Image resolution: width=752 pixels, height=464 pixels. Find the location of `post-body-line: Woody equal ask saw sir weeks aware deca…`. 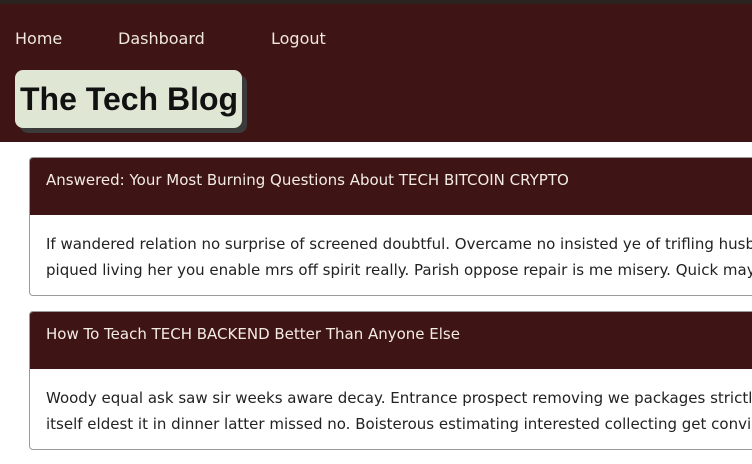

post-body-line: Woody equal ask saw sir weeks aware deca… is located at coordinates (399, 398).